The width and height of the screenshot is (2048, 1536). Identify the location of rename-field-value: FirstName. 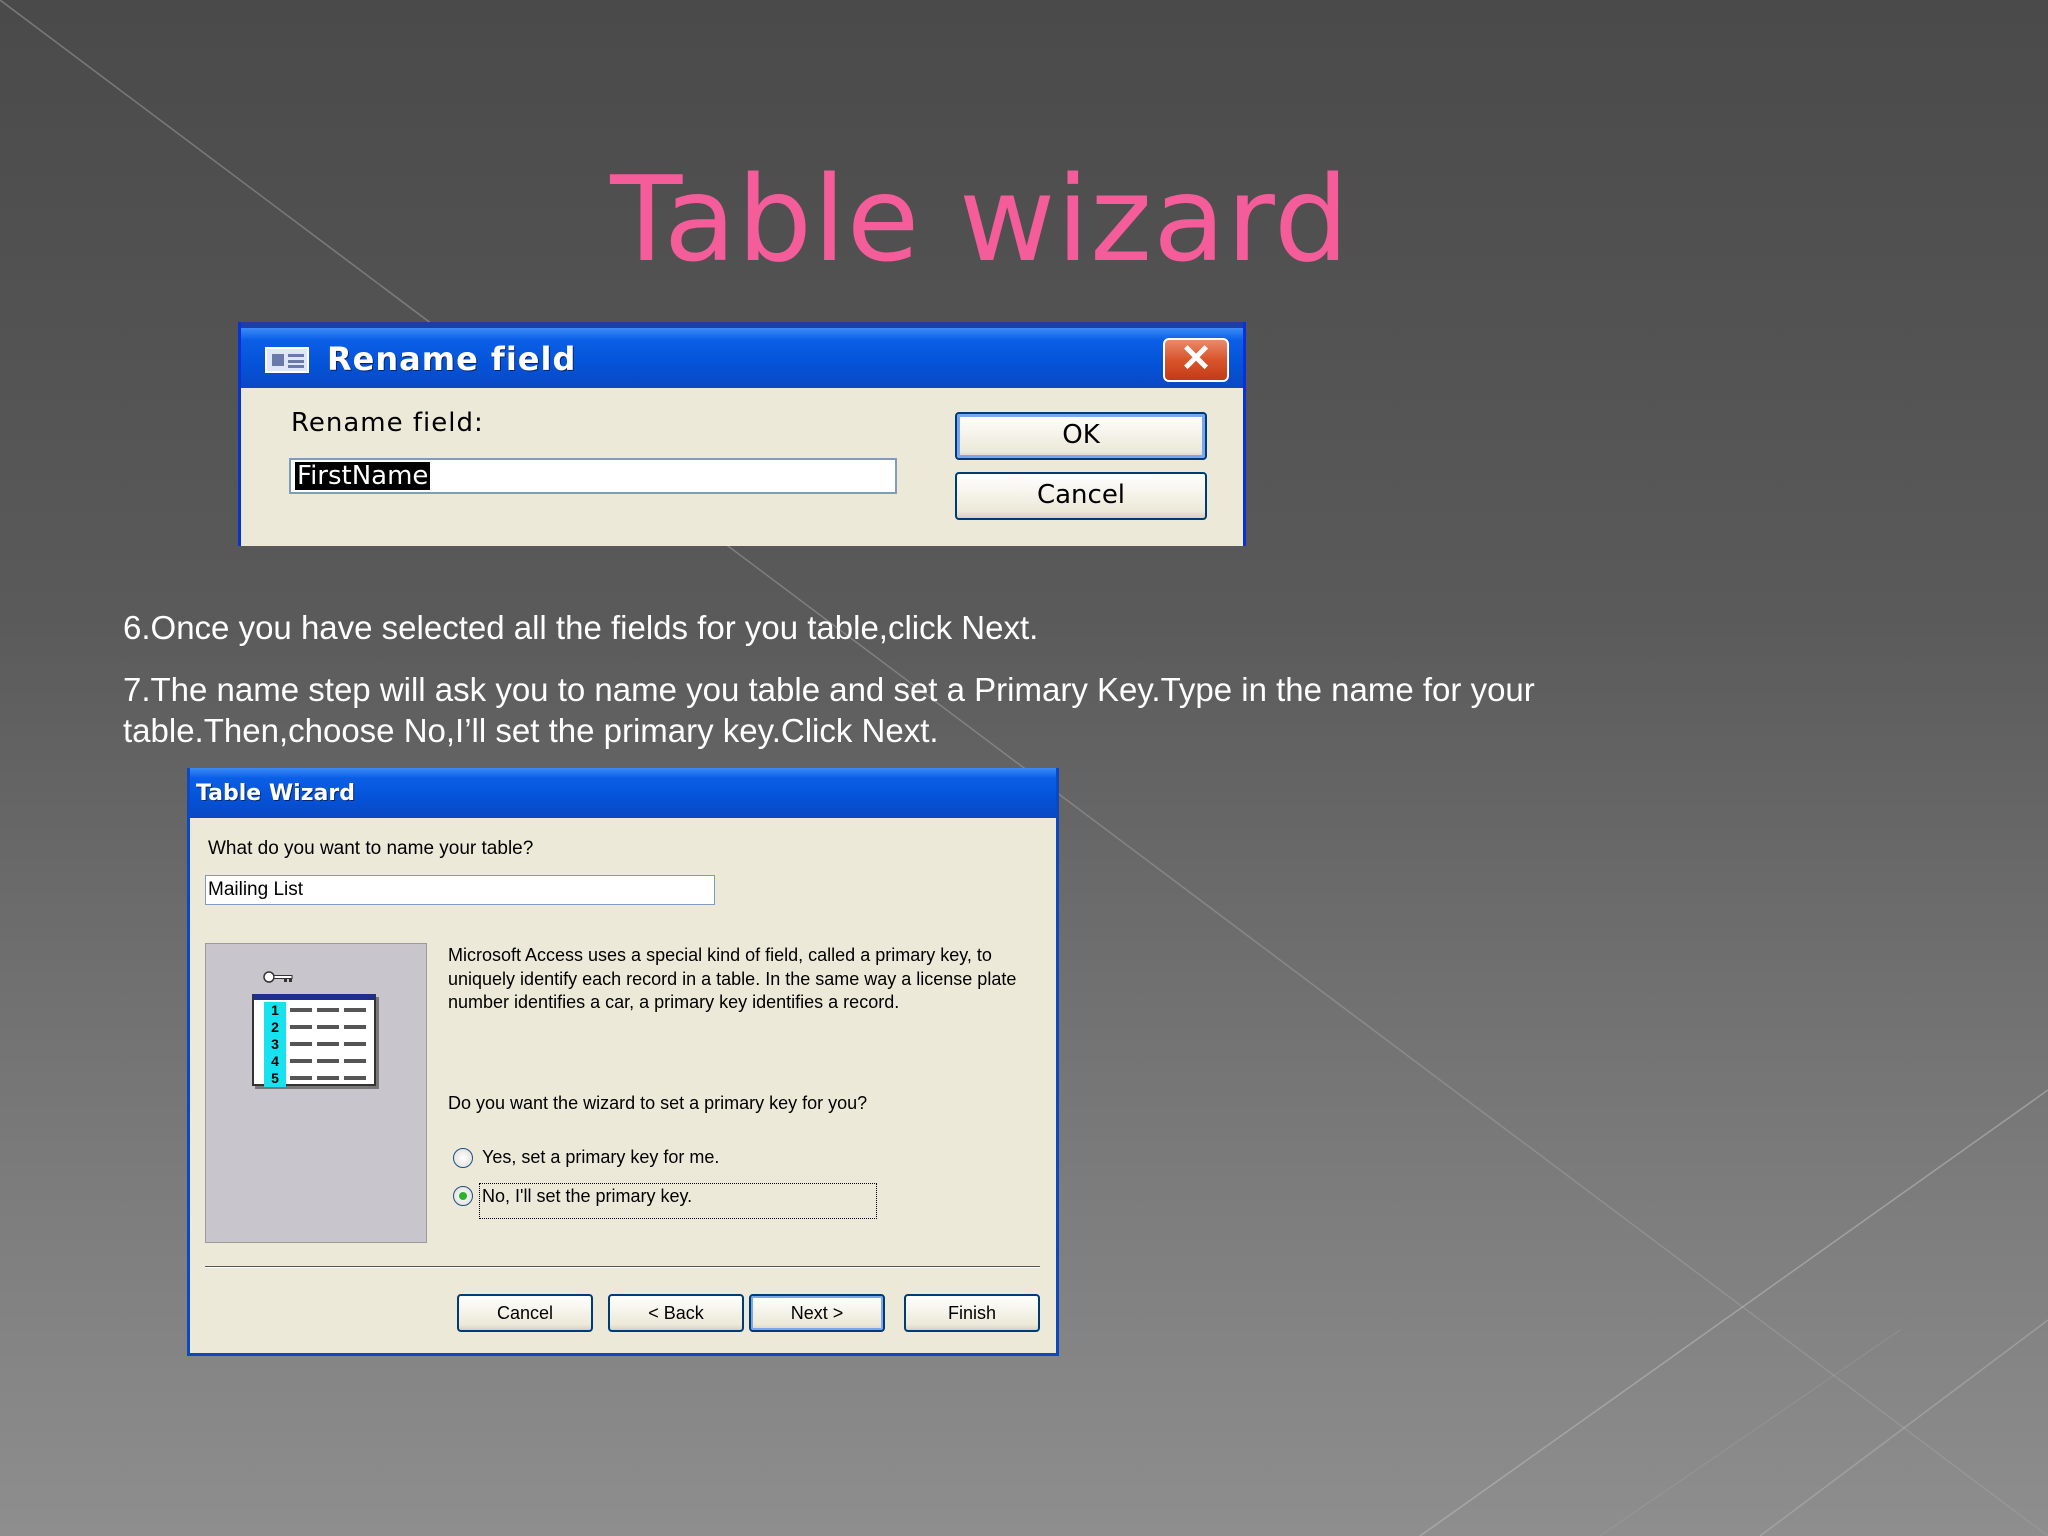
(363, 476).